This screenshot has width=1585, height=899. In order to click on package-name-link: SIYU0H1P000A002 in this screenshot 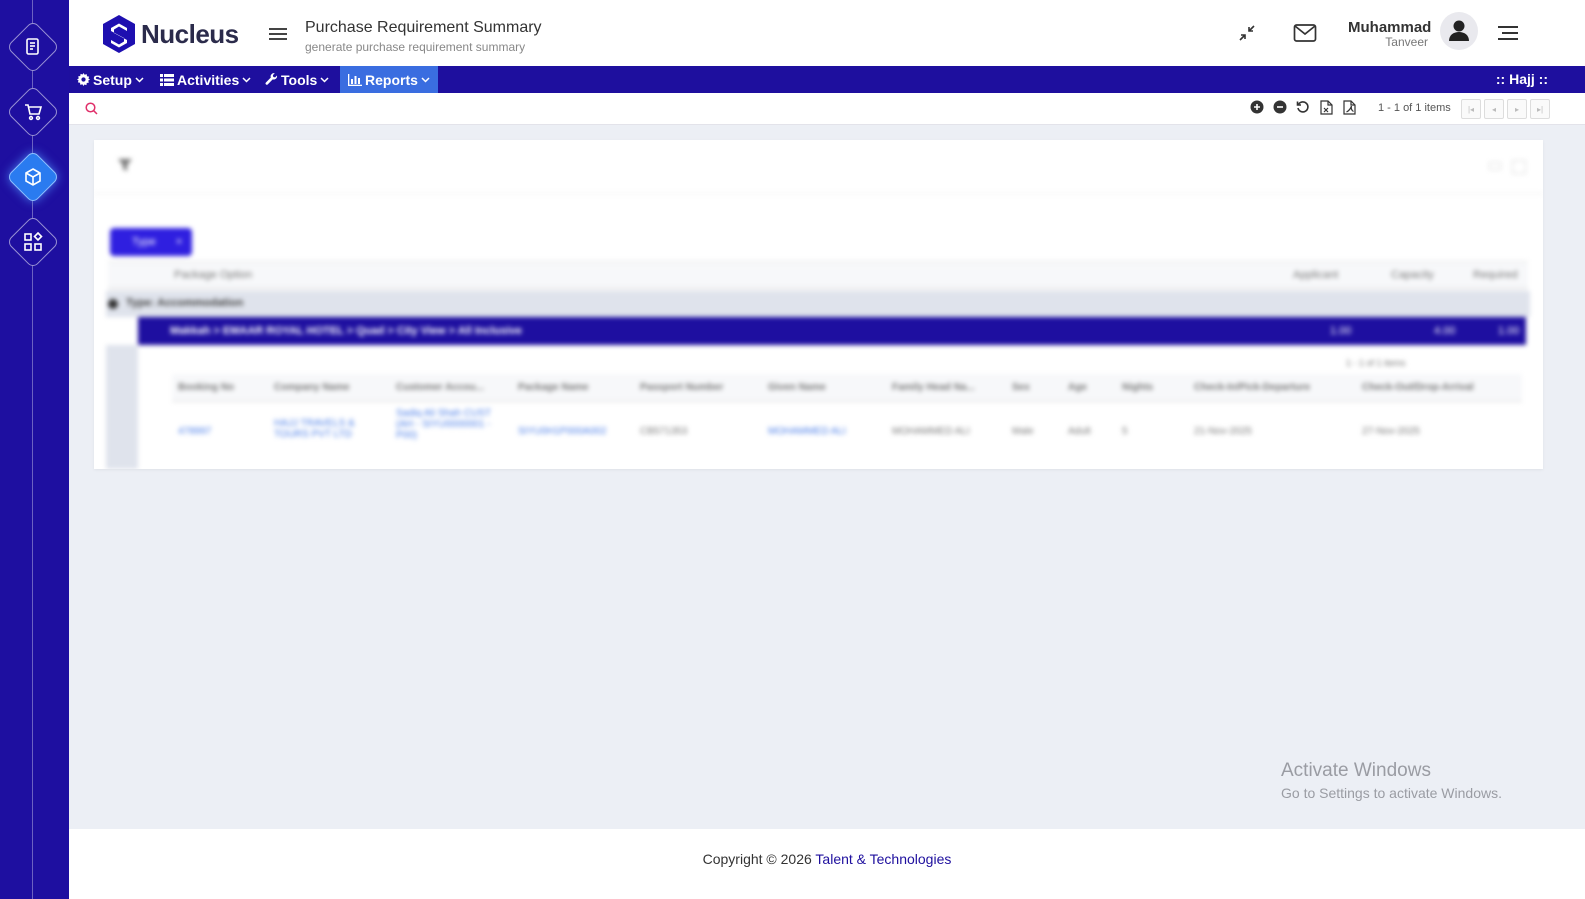, I will do `click(562, 431)`.